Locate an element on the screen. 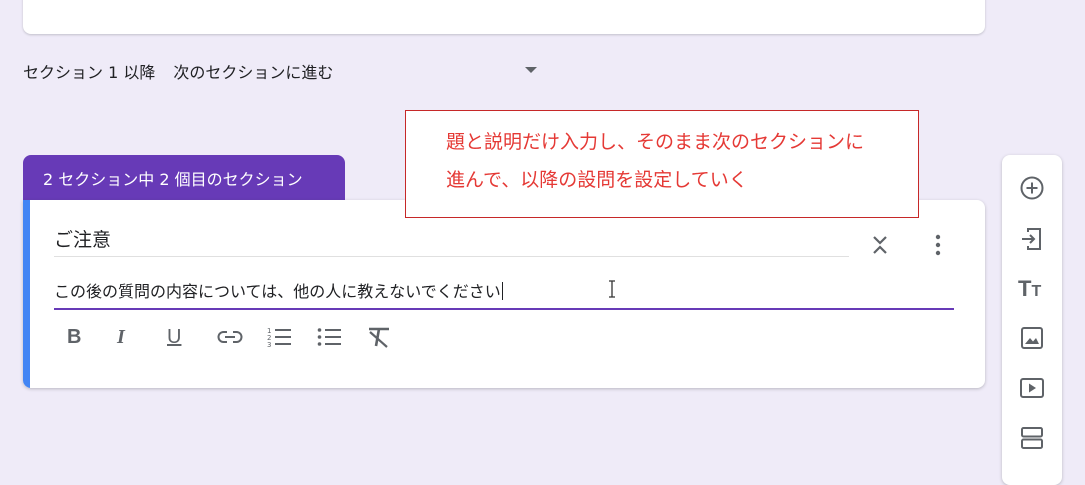  section-description-input: この後の質問の内容については、他の人に教えないでください is located at coordinates (504, 294).